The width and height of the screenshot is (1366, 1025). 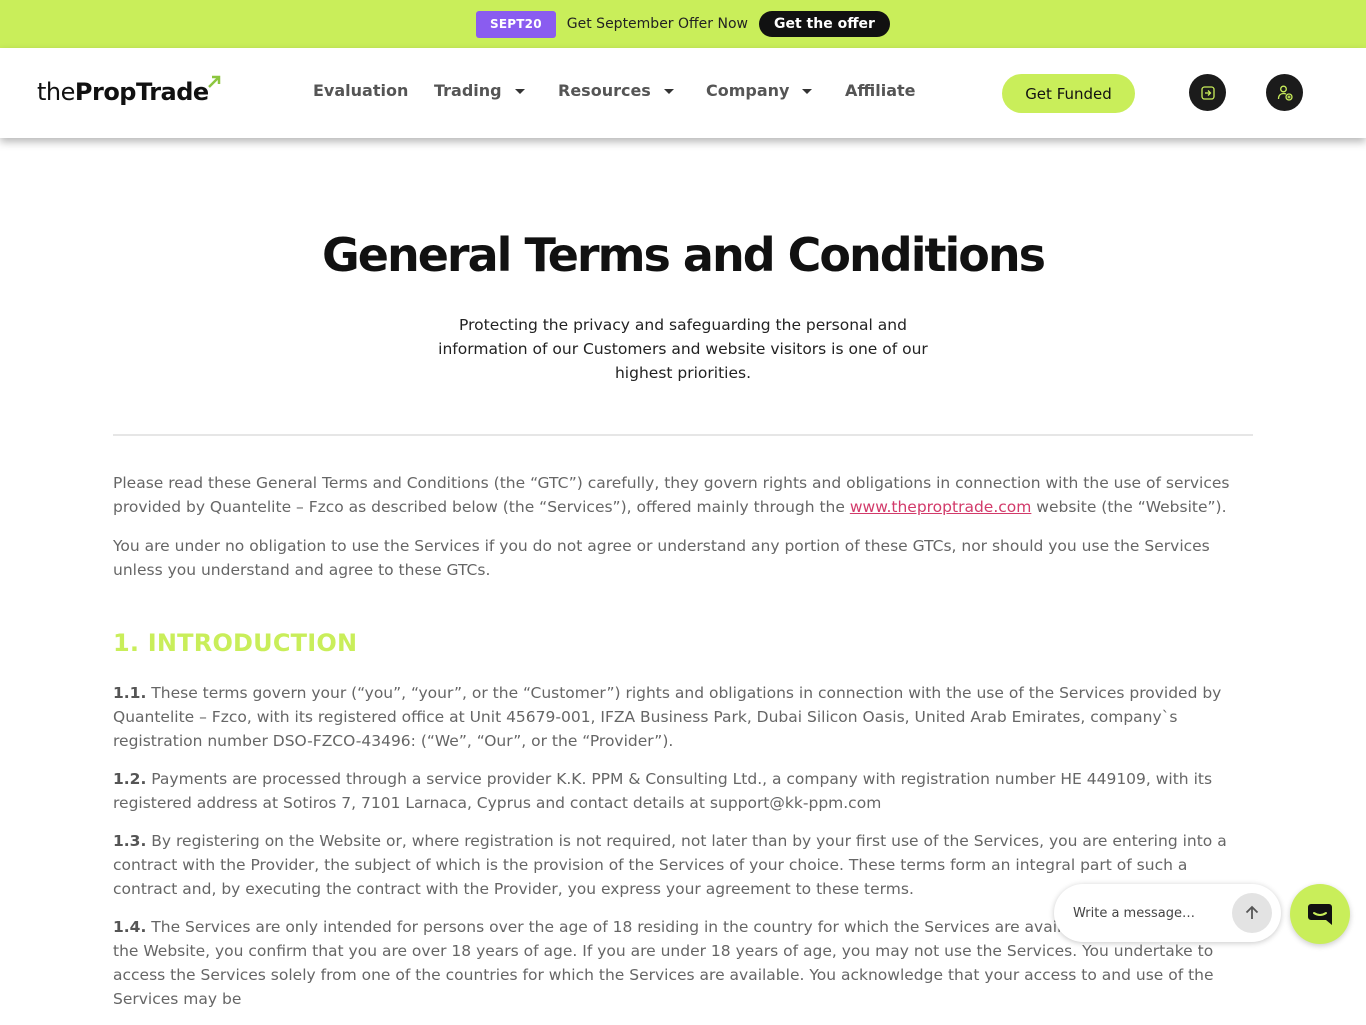 I want to click on logo-text-thin: the, so click(x=56, y=92).